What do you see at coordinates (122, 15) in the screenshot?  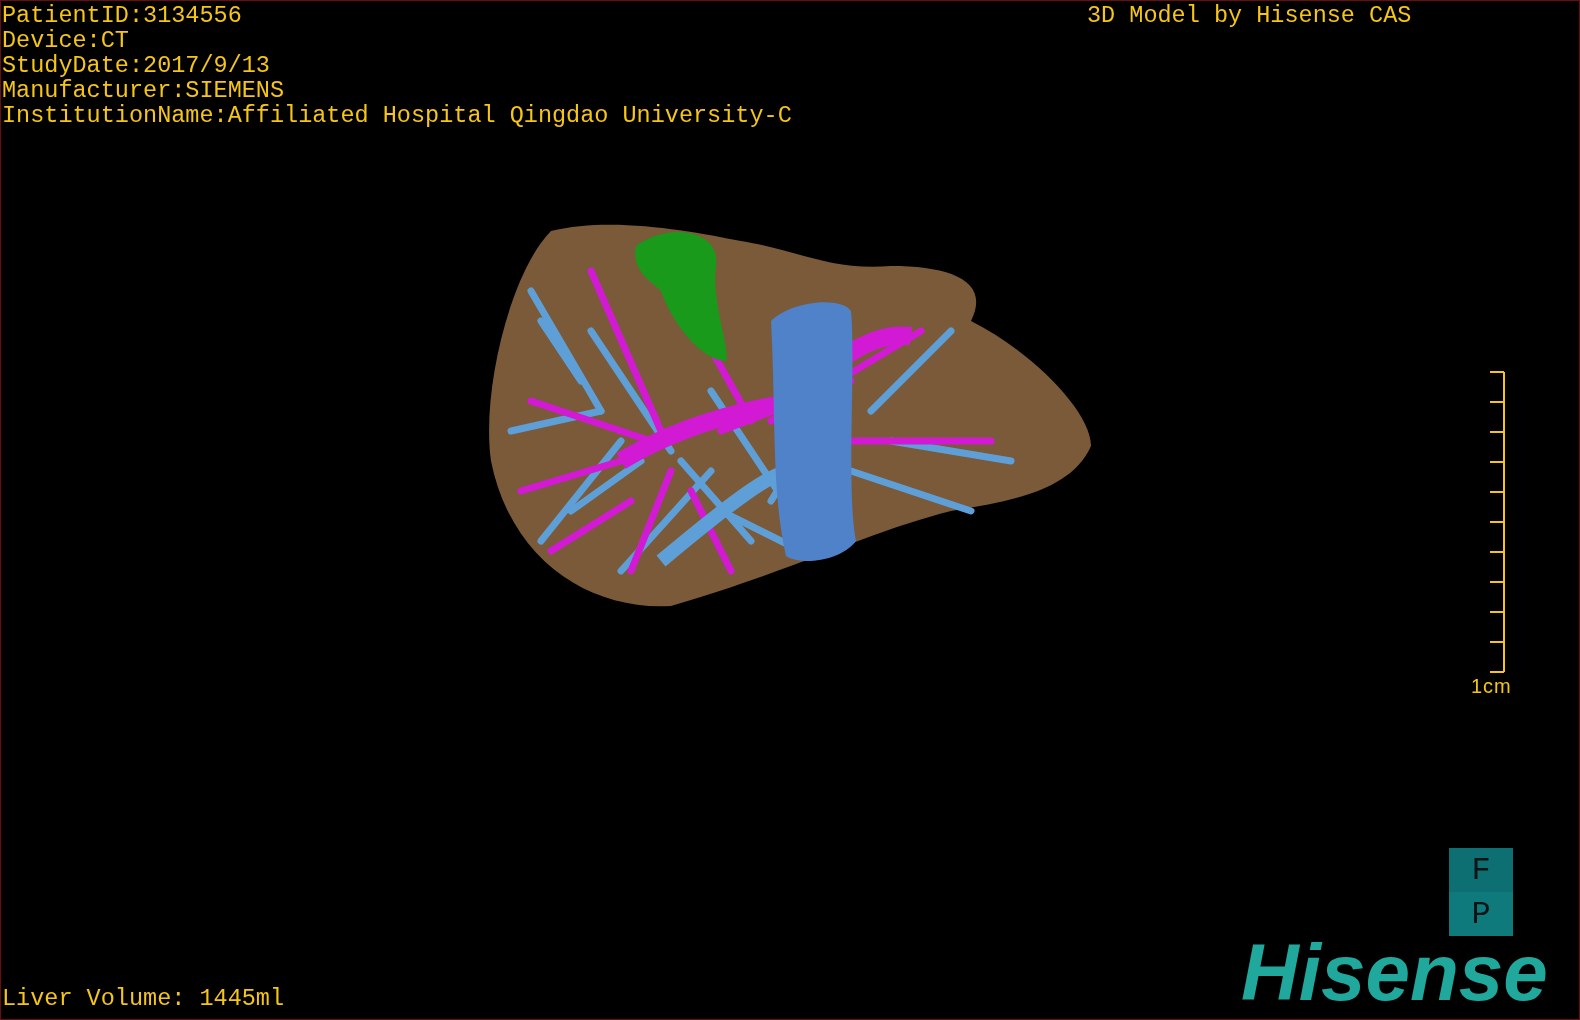 I see `info-text: PatientID:3134556` at bounding box center [122, 15].